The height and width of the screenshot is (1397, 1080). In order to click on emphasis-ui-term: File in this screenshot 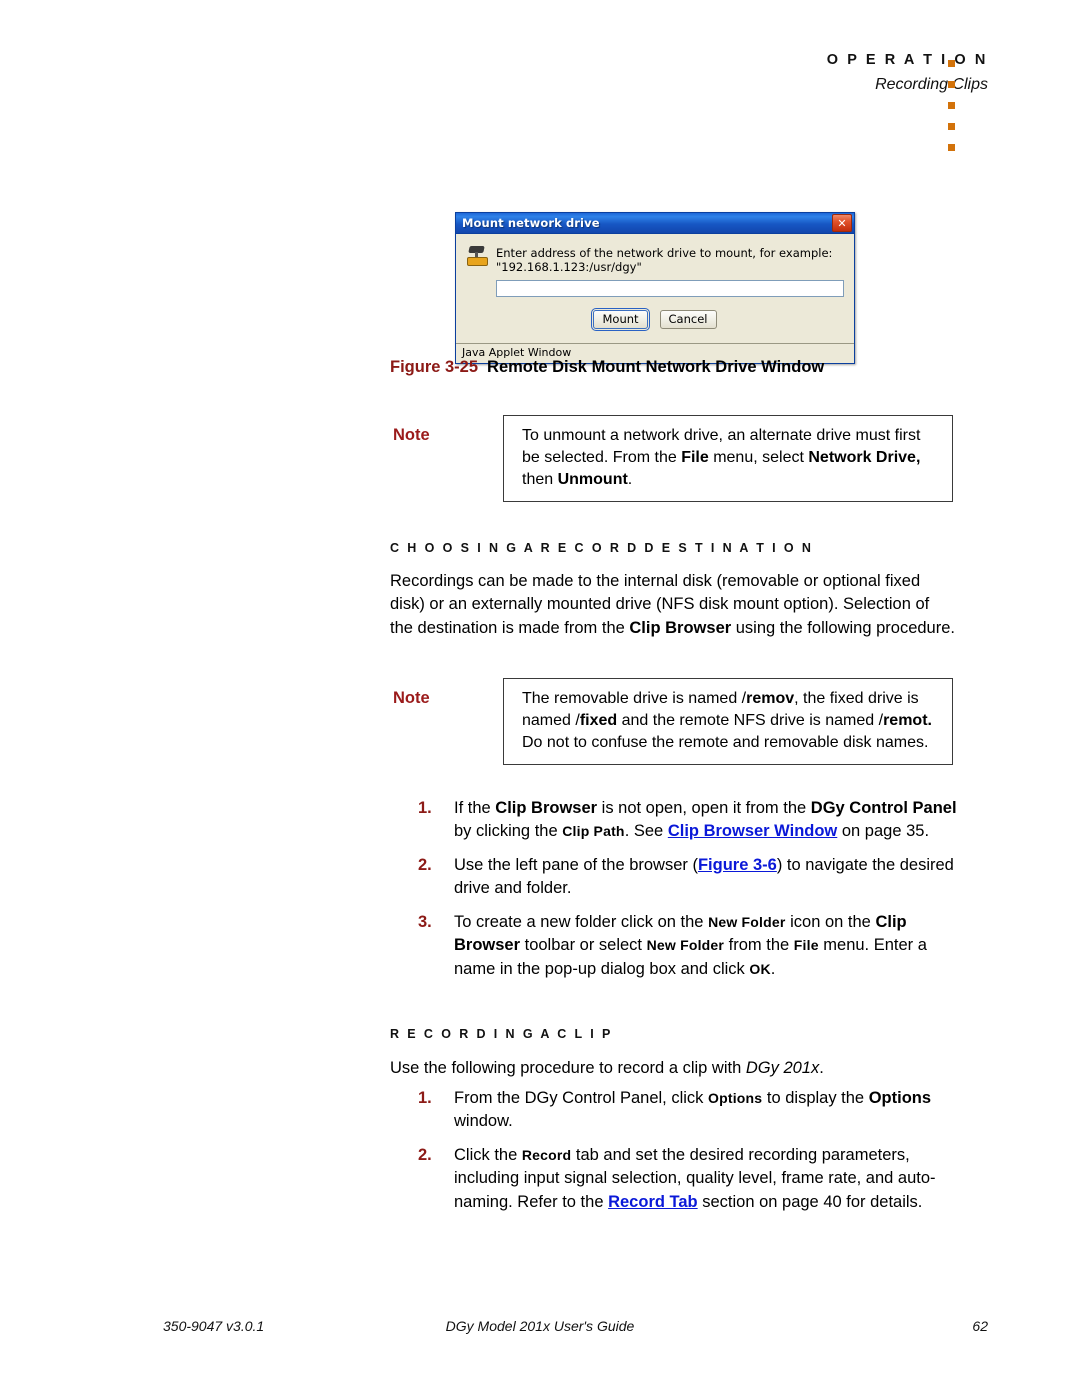, I will do `click(806, 945)`.